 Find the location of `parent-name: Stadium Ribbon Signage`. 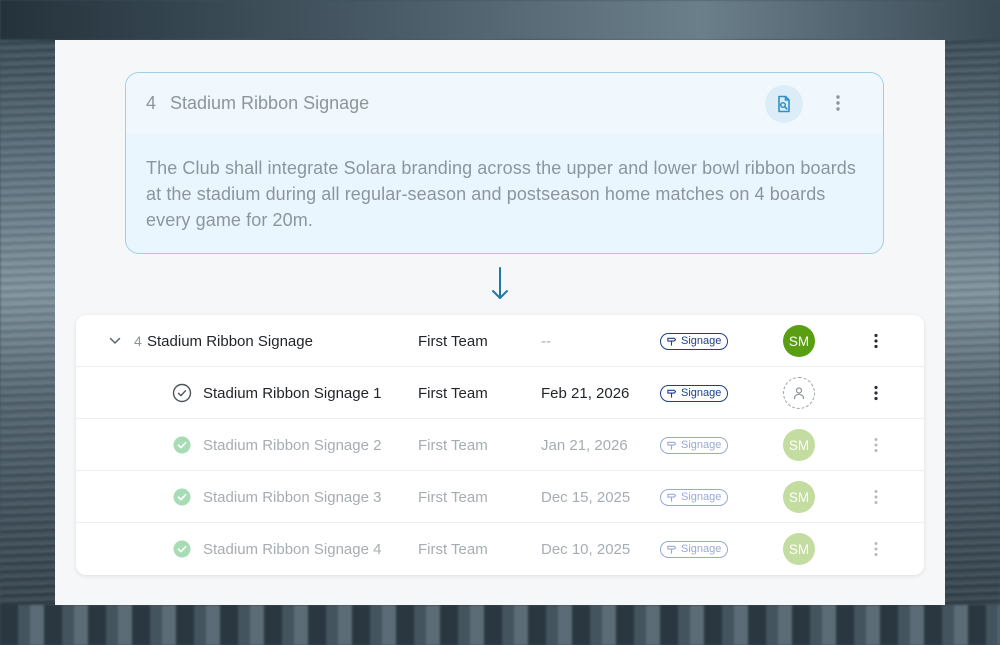

parent-name: Stadium Ribbon Signage is located at coordinates (230, 341).